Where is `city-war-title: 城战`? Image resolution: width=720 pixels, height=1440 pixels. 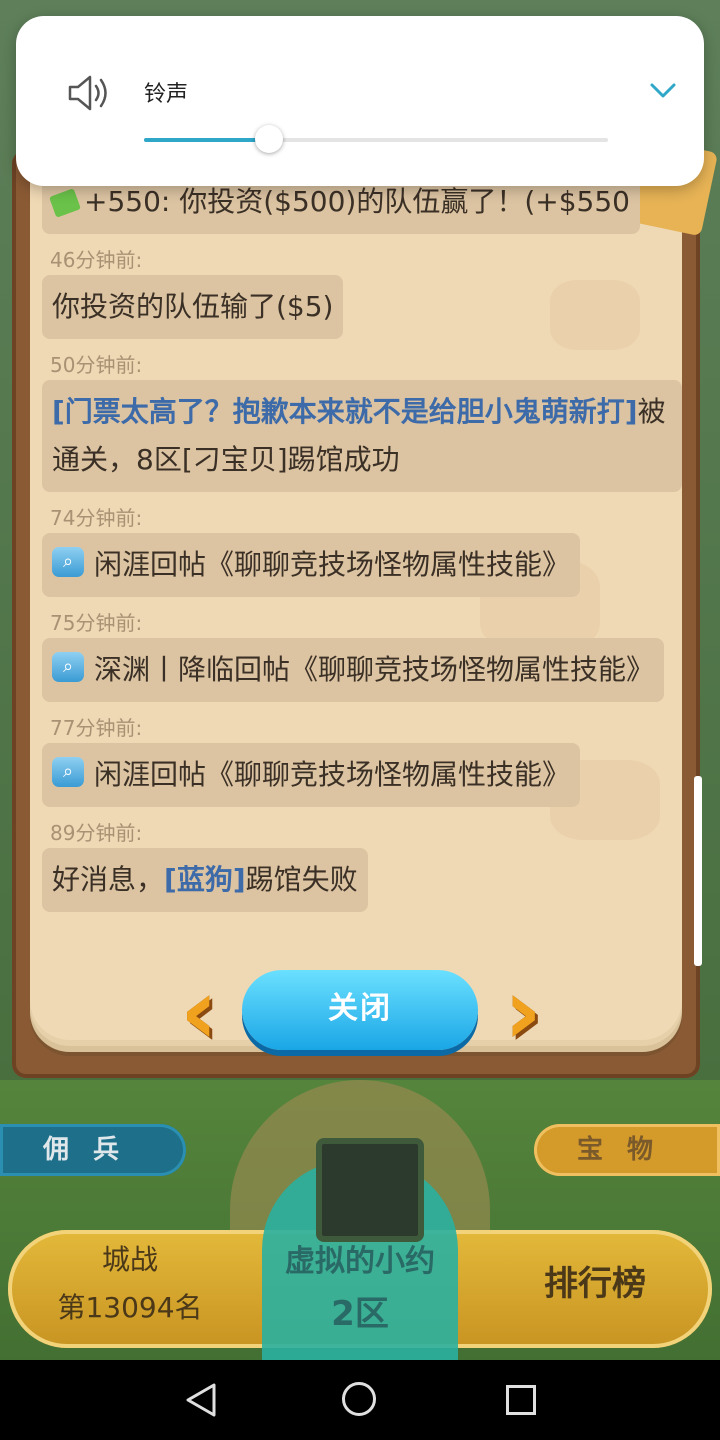
city-war-title: 城战 is located at coordinates (130, 1258).